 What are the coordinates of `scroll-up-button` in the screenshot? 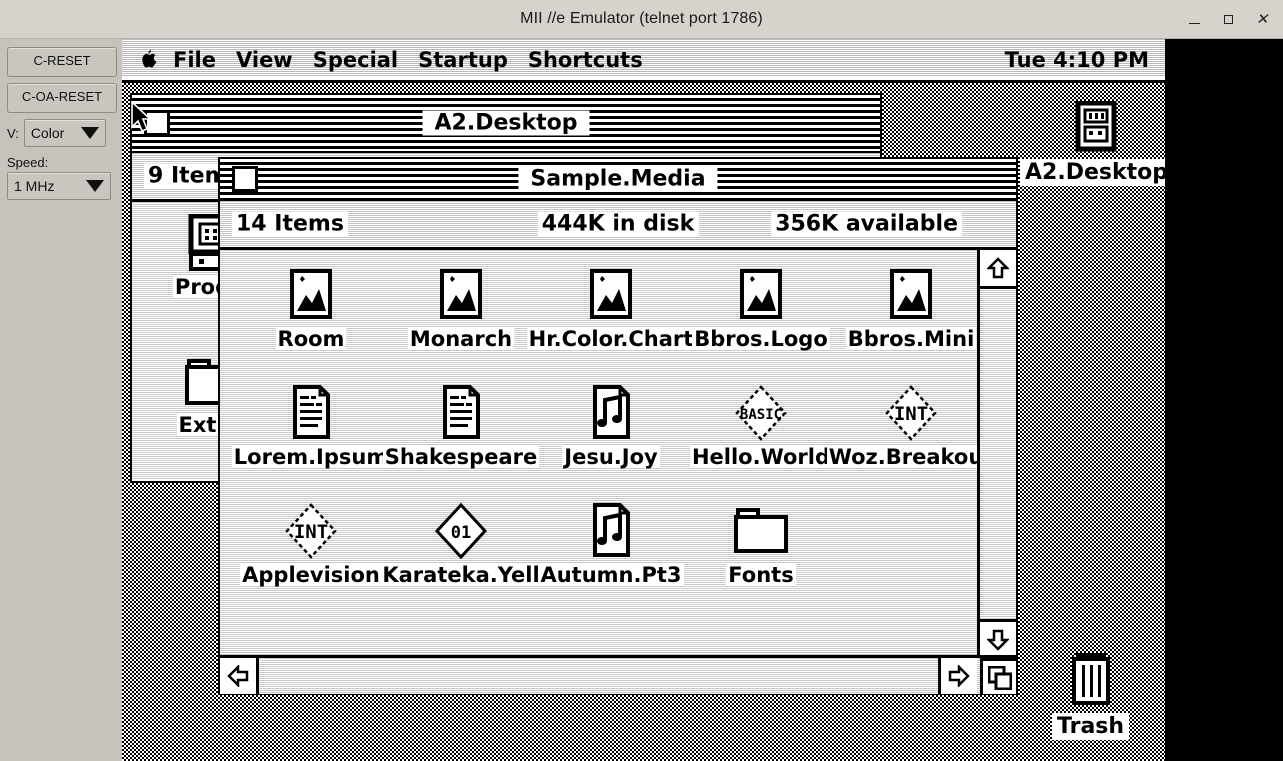 It's located at (998, 269).